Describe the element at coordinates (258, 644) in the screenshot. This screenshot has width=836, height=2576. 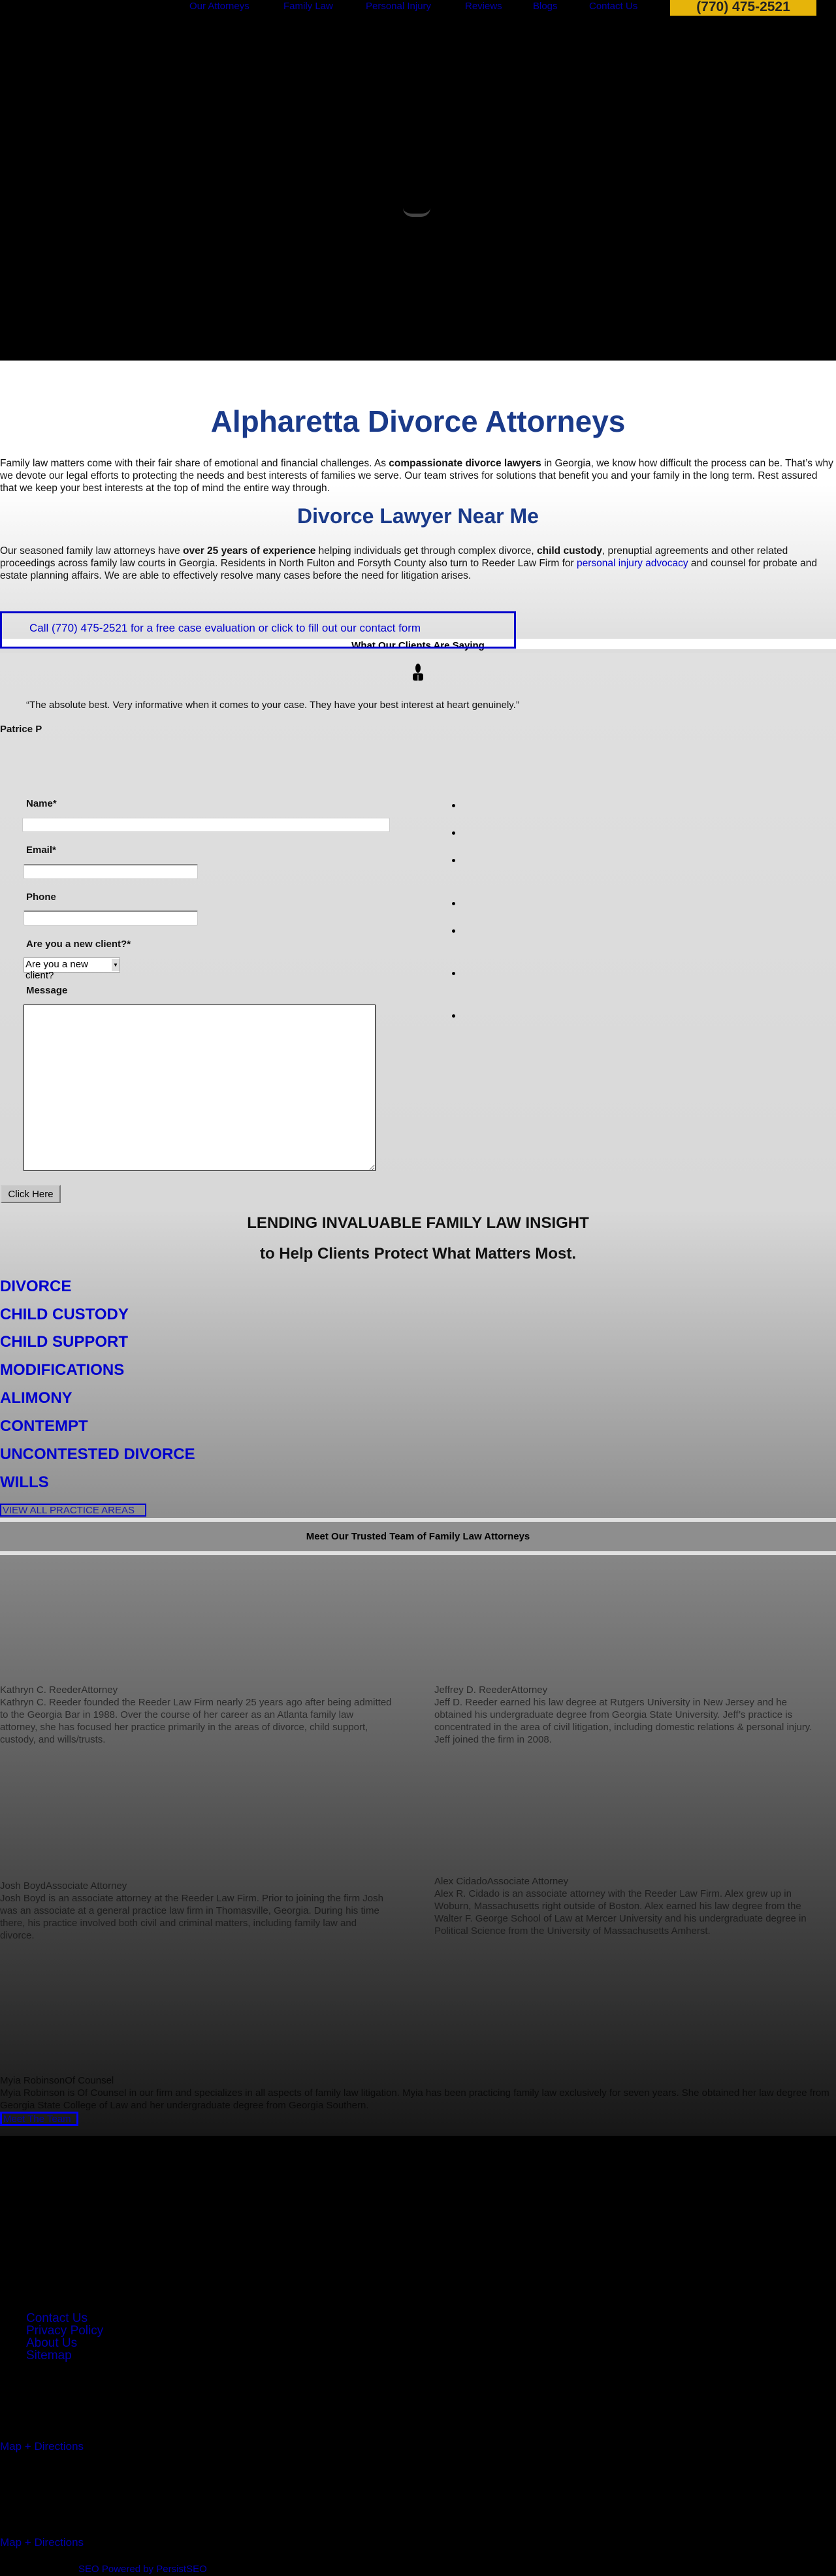
I see `cta-border` at that location.